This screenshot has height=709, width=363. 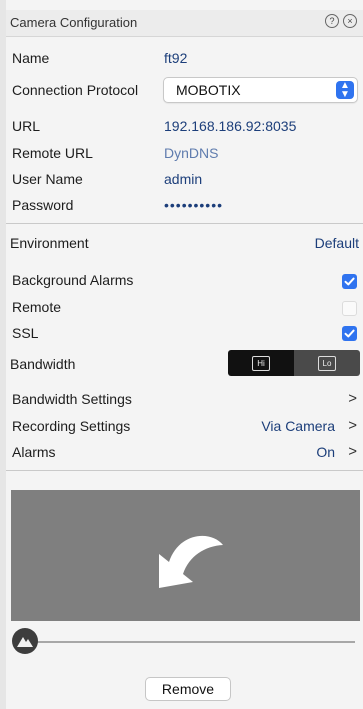 What do you see at coordinates (75, 90) in the screenshot?
I see `connection-protocol-label: Connection Protocol` at bounding box center [75, 90].